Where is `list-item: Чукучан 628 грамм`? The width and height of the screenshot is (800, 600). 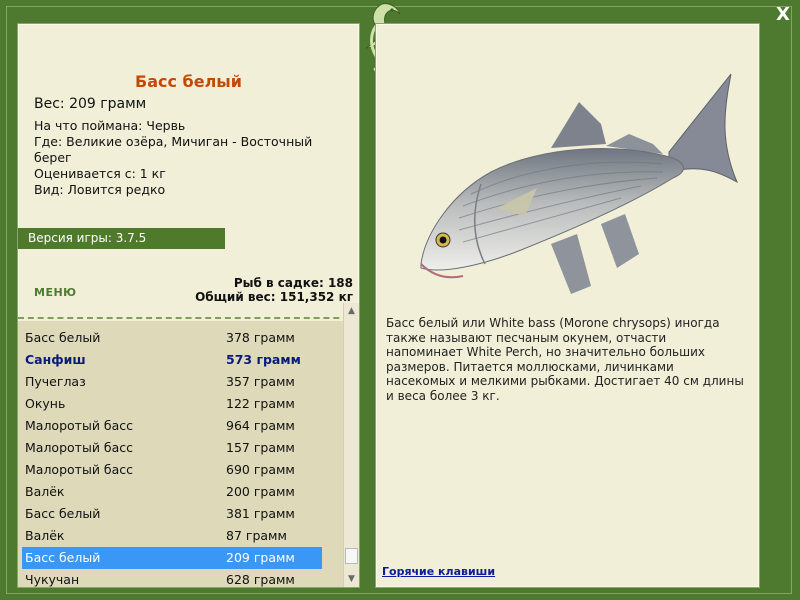
list-item: Чукучан 628 грамм is located at coordinates (172, 580).